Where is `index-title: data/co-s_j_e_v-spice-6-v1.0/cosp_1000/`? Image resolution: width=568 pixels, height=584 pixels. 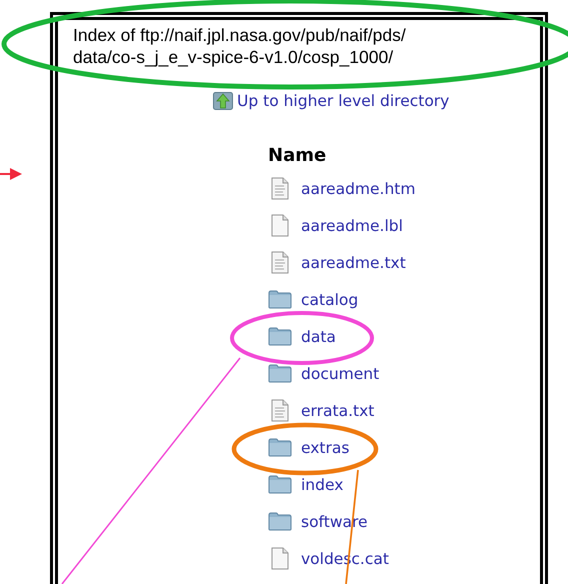 index-title: data/co-s_j_e_v-spice-6-v1.0/cosp_1000/ is located at coordinates (233, 57).